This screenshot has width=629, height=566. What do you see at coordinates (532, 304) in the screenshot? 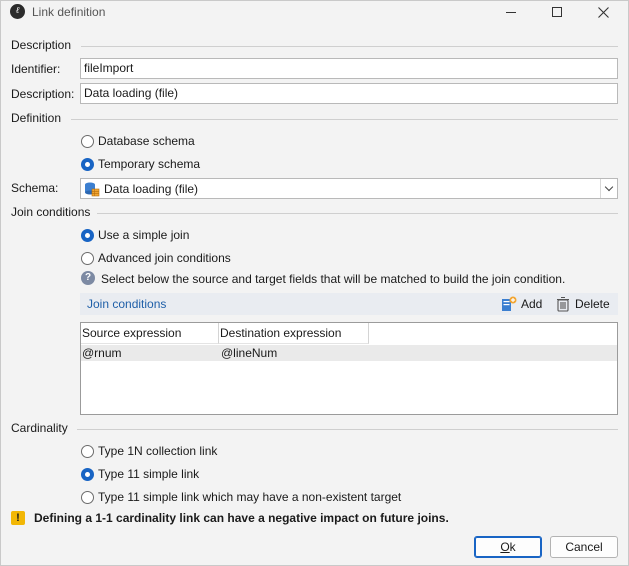
I see `add-label: Add` at bounding box center [532, 304].